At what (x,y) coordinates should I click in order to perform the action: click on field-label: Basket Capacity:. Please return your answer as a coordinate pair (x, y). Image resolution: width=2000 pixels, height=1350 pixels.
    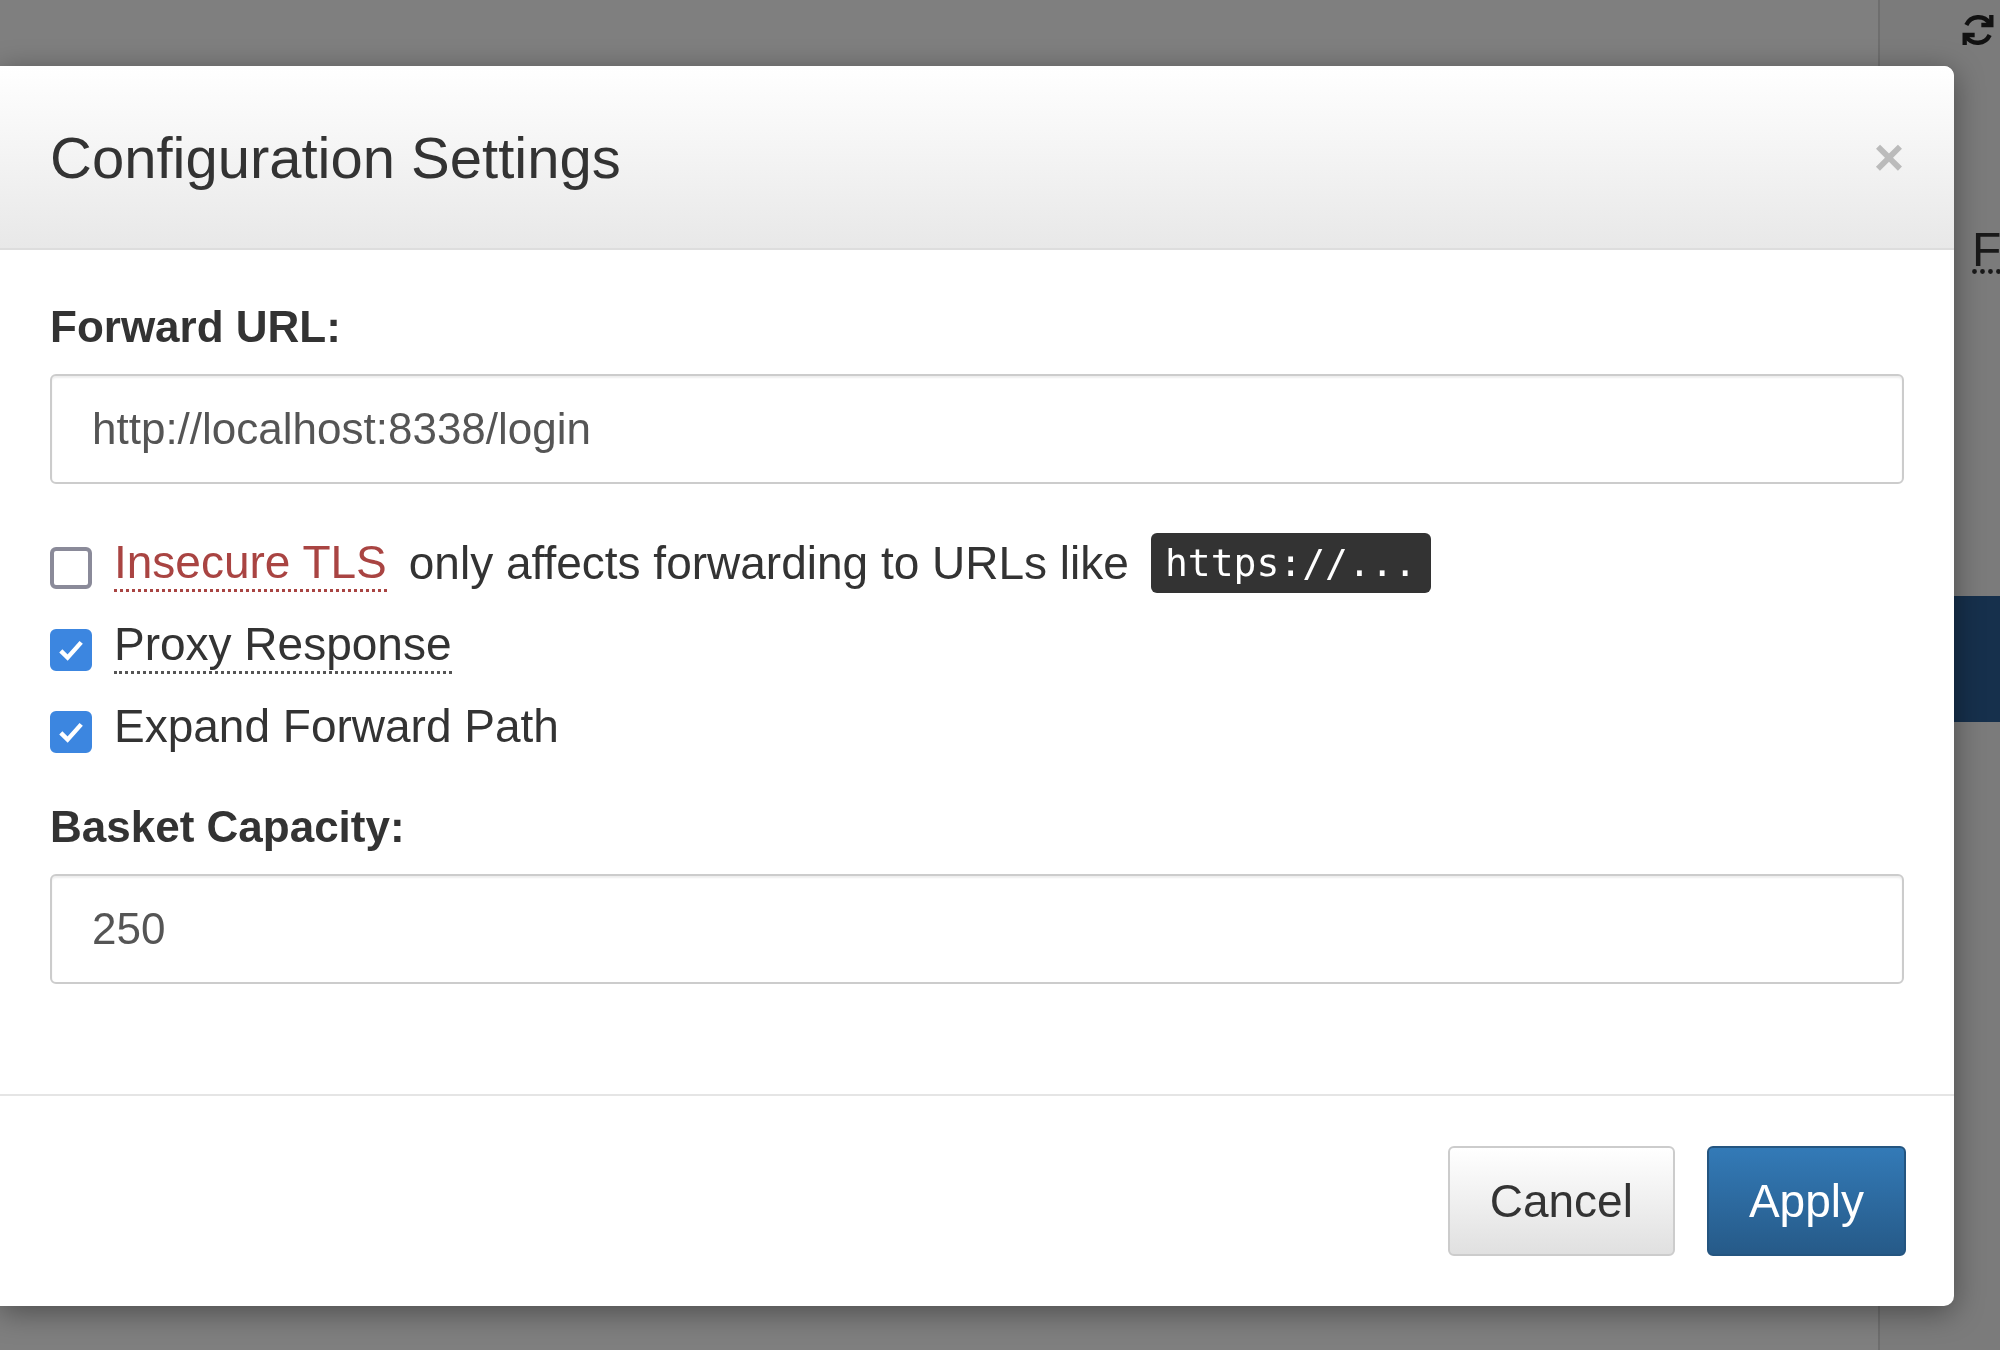
    Looking at the image, I should click on (228, 827).